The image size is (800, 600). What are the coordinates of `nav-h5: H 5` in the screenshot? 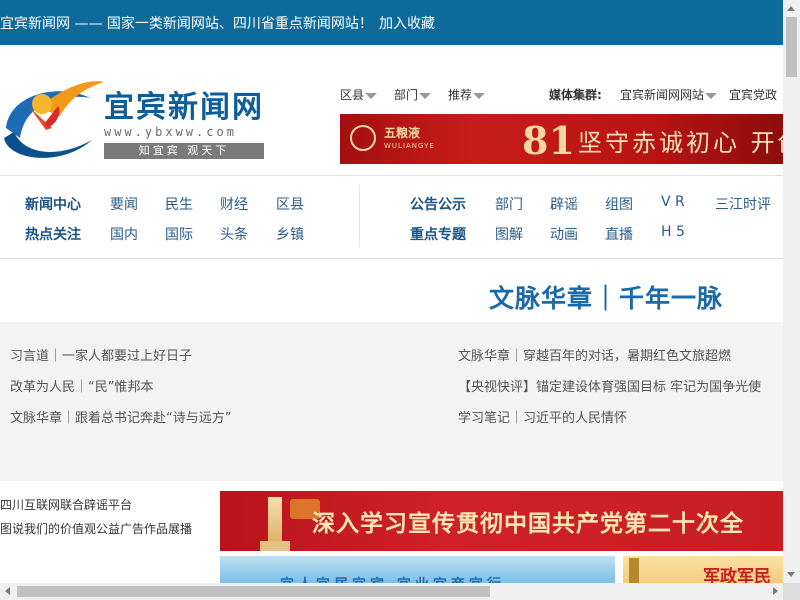 It's located at (673, 232).